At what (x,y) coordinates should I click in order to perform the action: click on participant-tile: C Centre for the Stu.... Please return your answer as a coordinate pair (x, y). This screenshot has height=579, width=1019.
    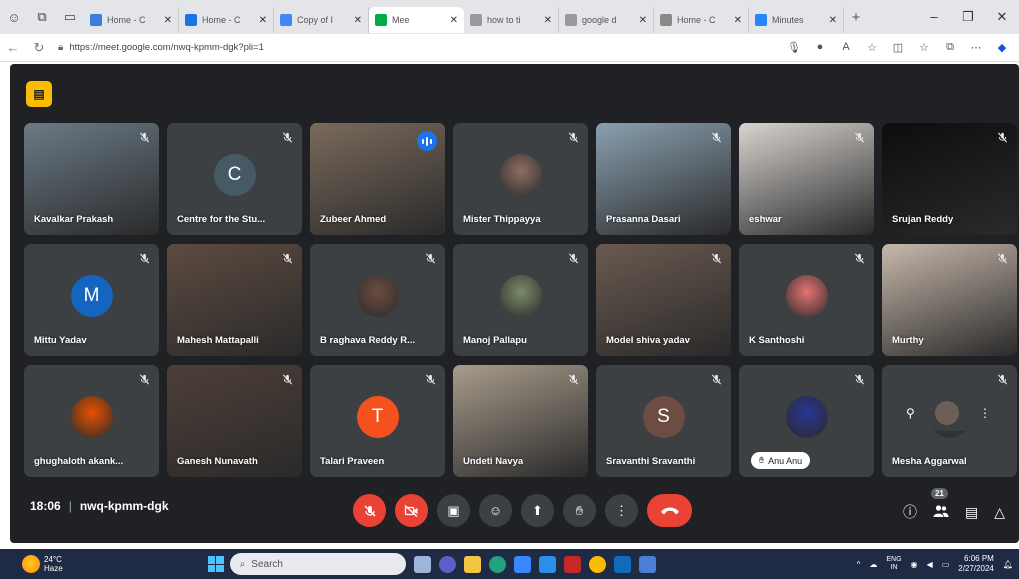
    Looking at the image, I should click on (234, 179).